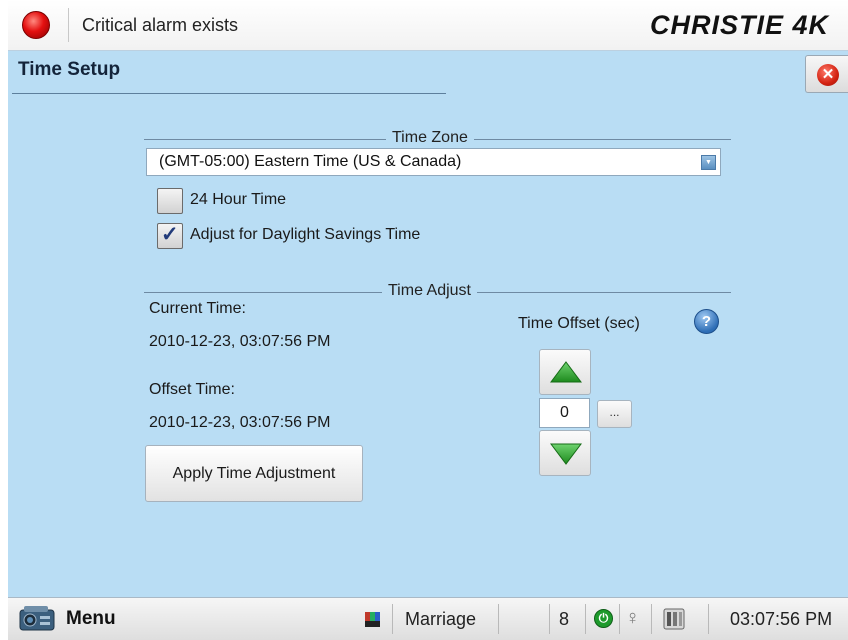 This screenshot has width=848, height=640. What do you see at coordinates (579, 323) in the screenshot?
I see `time-offset-label: Time Offset (sec)` at bounding box center [579, 323].